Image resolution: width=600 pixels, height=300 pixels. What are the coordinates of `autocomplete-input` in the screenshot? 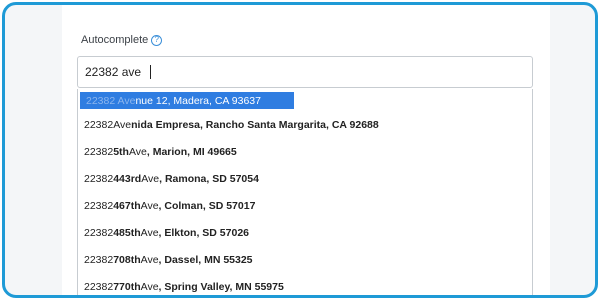 It's located at (305, 72).